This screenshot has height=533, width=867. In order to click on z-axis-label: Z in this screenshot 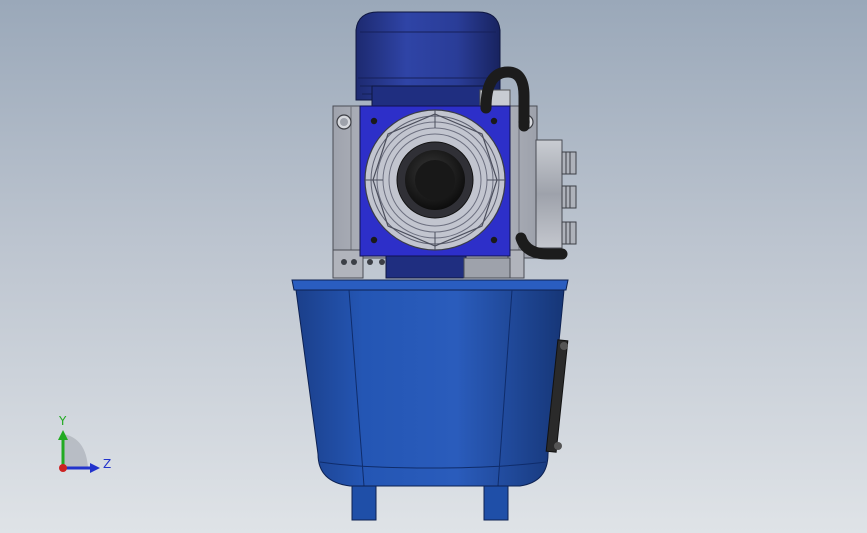, I will do `click(107, 464)`.